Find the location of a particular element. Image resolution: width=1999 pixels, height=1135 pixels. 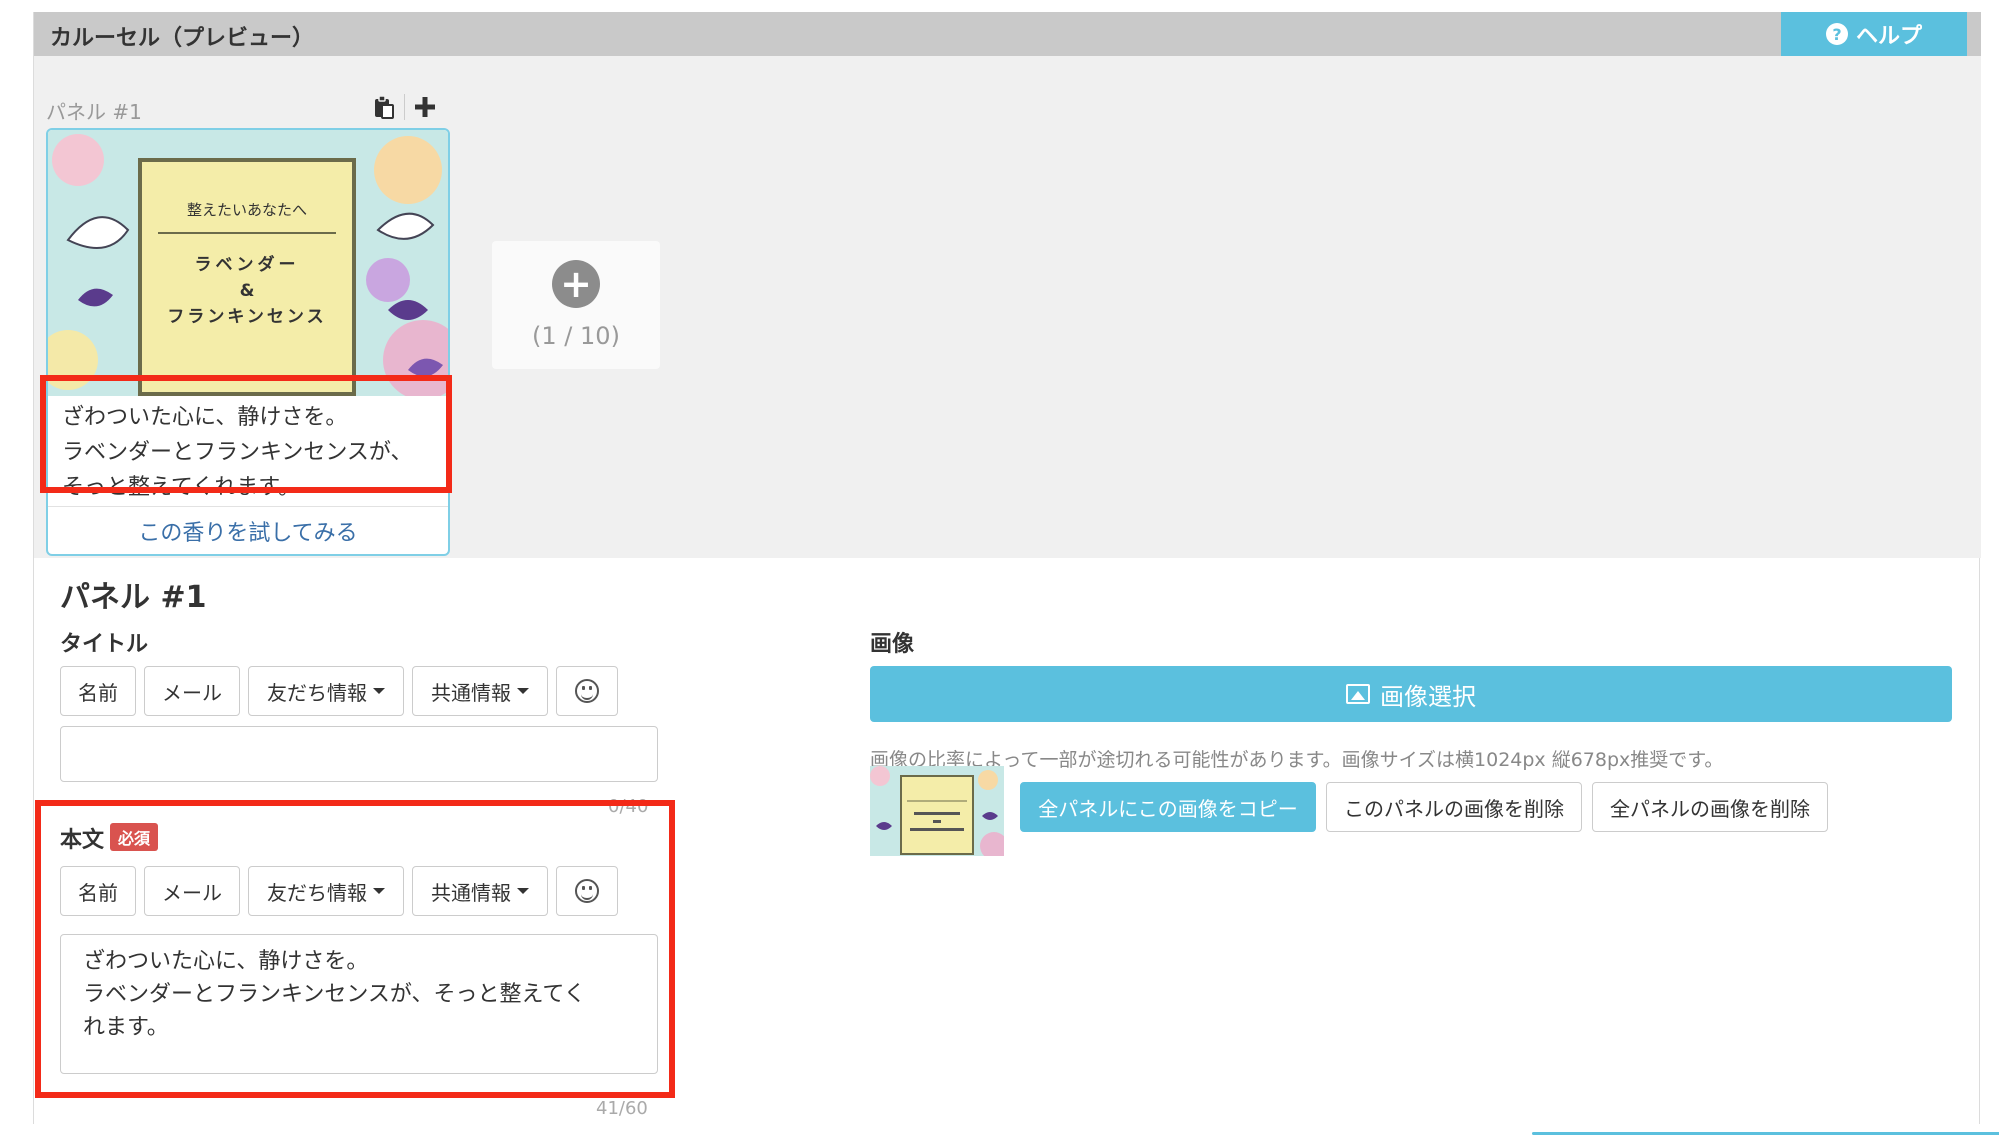

card-image-title-line-2: & is located at coordinates (247, 291).